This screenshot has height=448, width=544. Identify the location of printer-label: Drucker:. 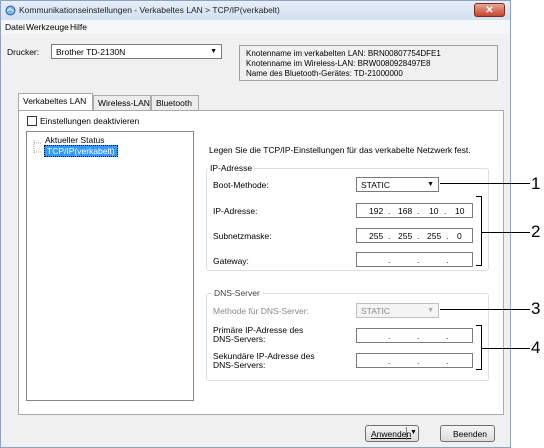
(23, 52).